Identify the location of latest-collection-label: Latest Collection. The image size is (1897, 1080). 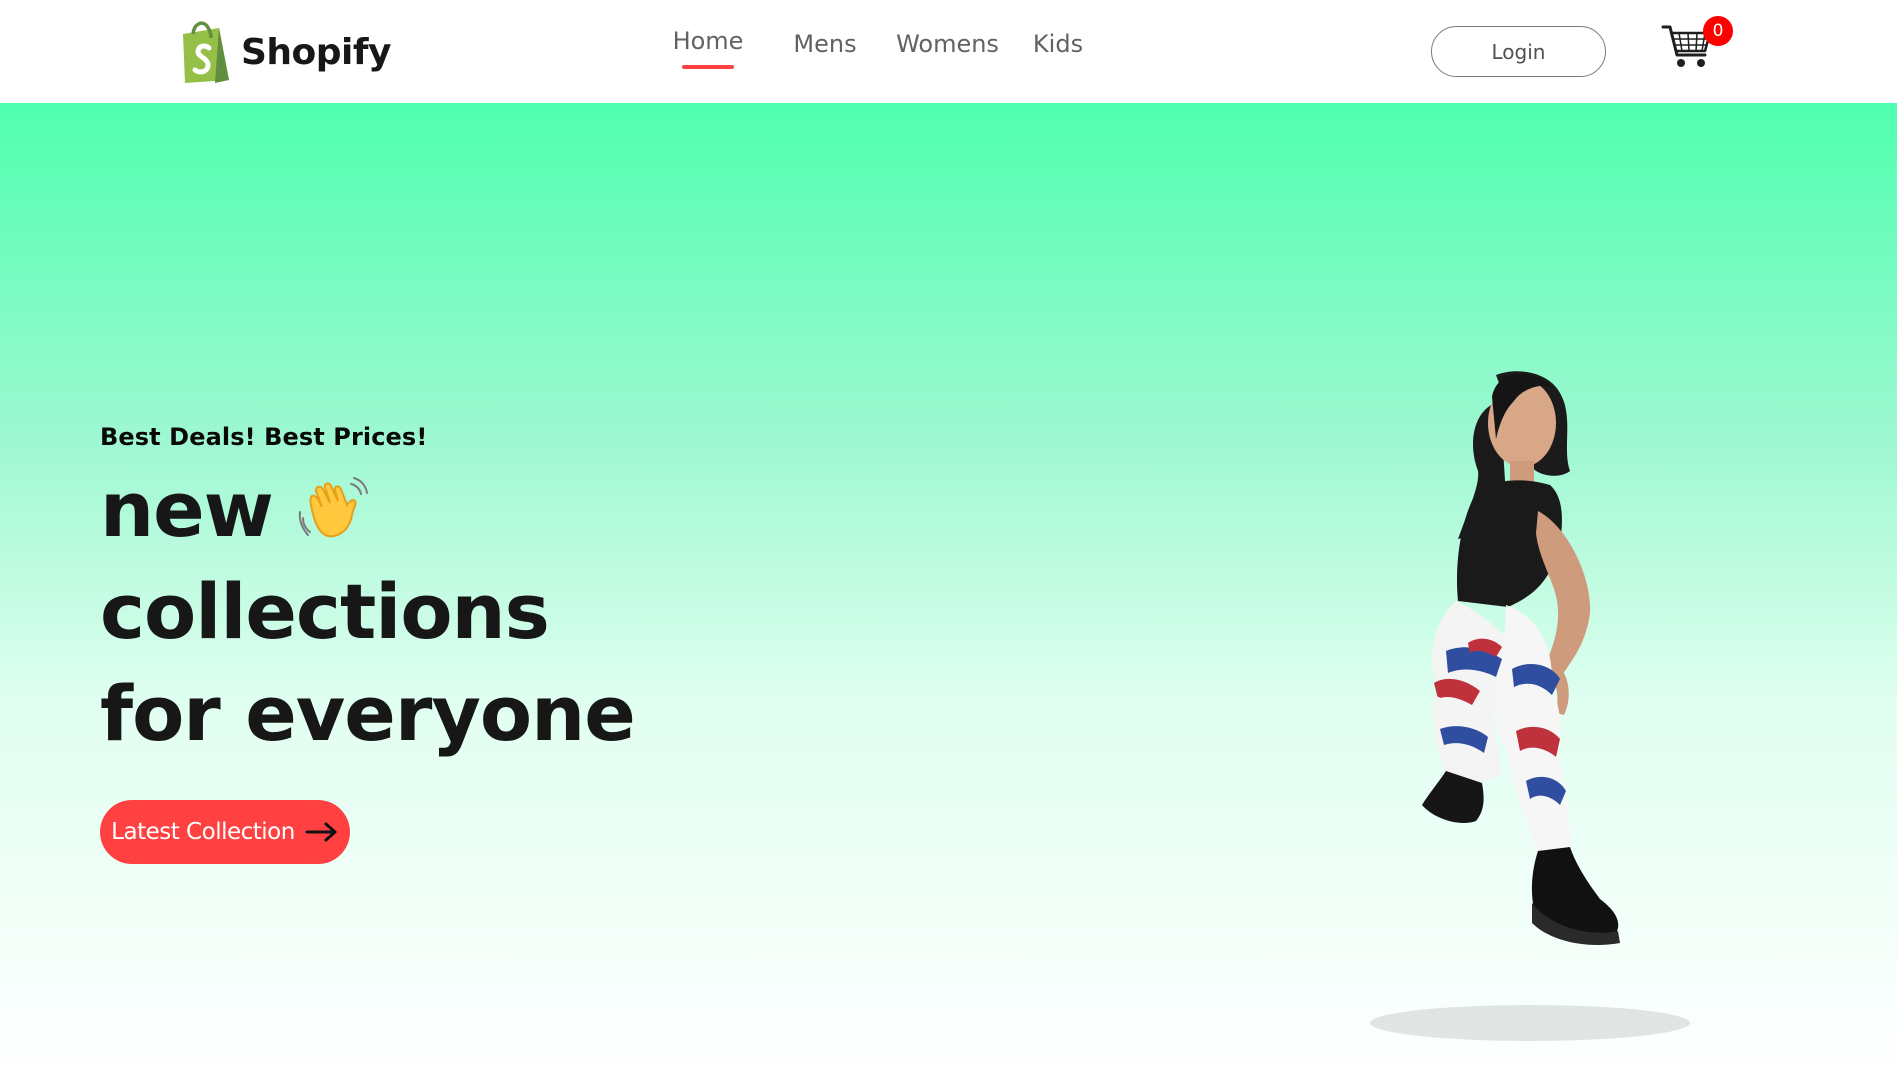
(203, 832).